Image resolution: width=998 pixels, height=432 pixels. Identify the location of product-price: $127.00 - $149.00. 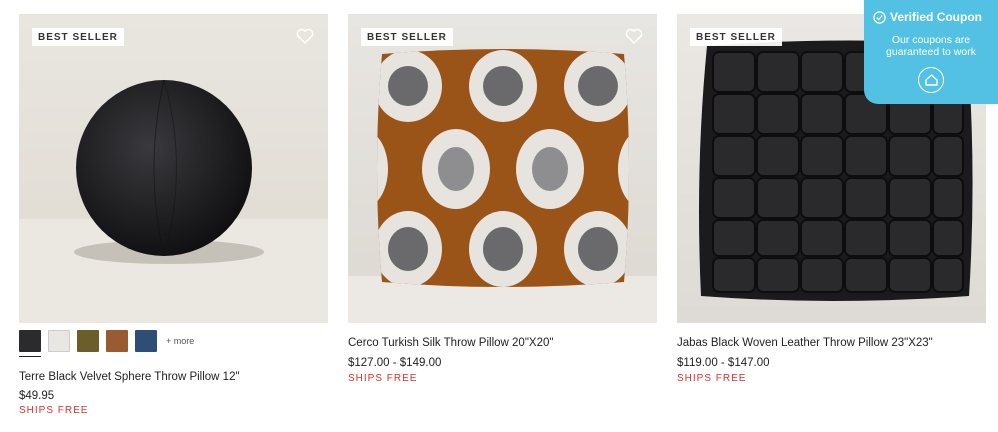
(395, 363).